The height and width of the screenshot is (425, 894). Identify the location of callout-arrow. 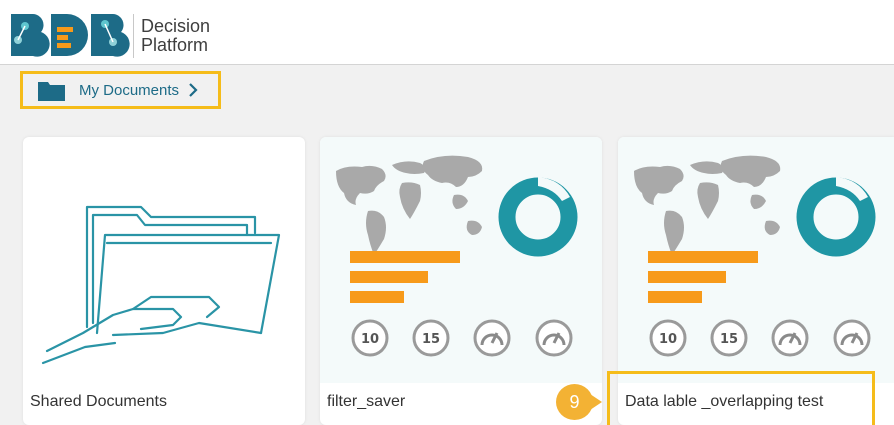
(596, 402).